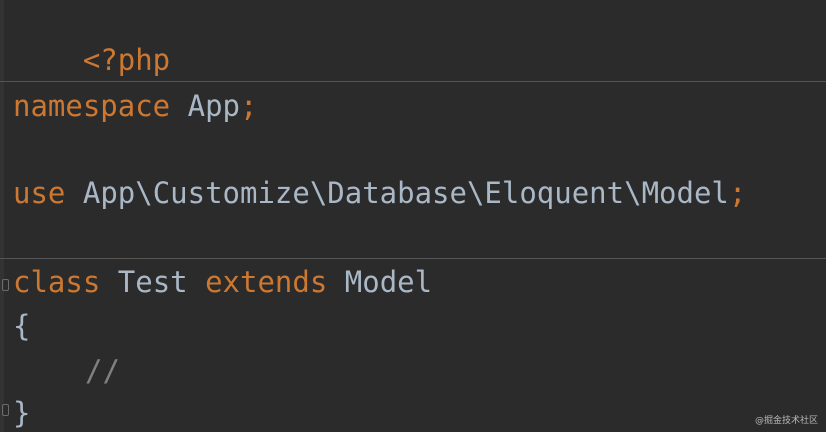  What do you see at coordinates (57, 282) in the screenshot?
I see `class-keyword: class` at bounding box center [57, 282].